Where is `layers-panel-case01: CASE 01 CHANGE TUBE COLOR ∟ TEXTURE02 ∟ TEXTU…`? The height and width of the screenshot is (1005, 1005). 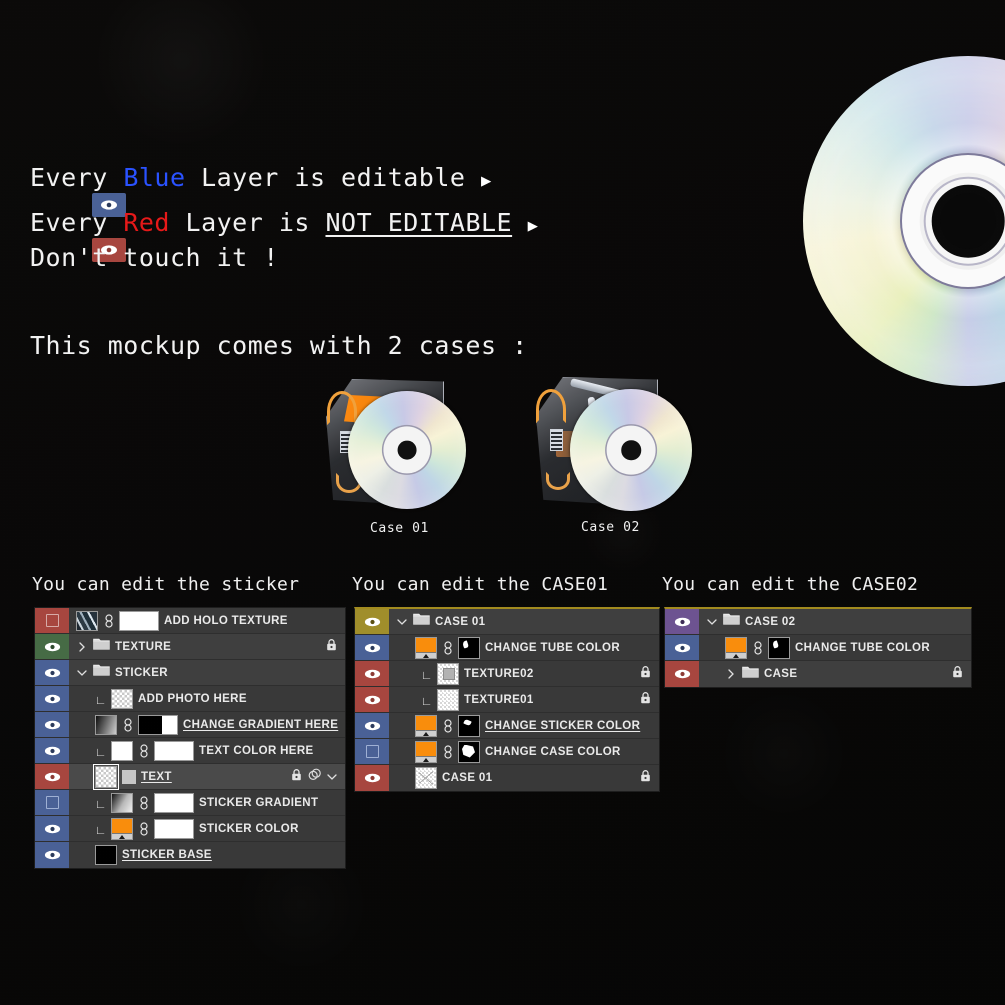
layers-panel-case01: CASE 01 CHANGE TUBE COLOR ∟ TEXTURE02 ∟ TEXTU… is located at coordinates (507, 699).